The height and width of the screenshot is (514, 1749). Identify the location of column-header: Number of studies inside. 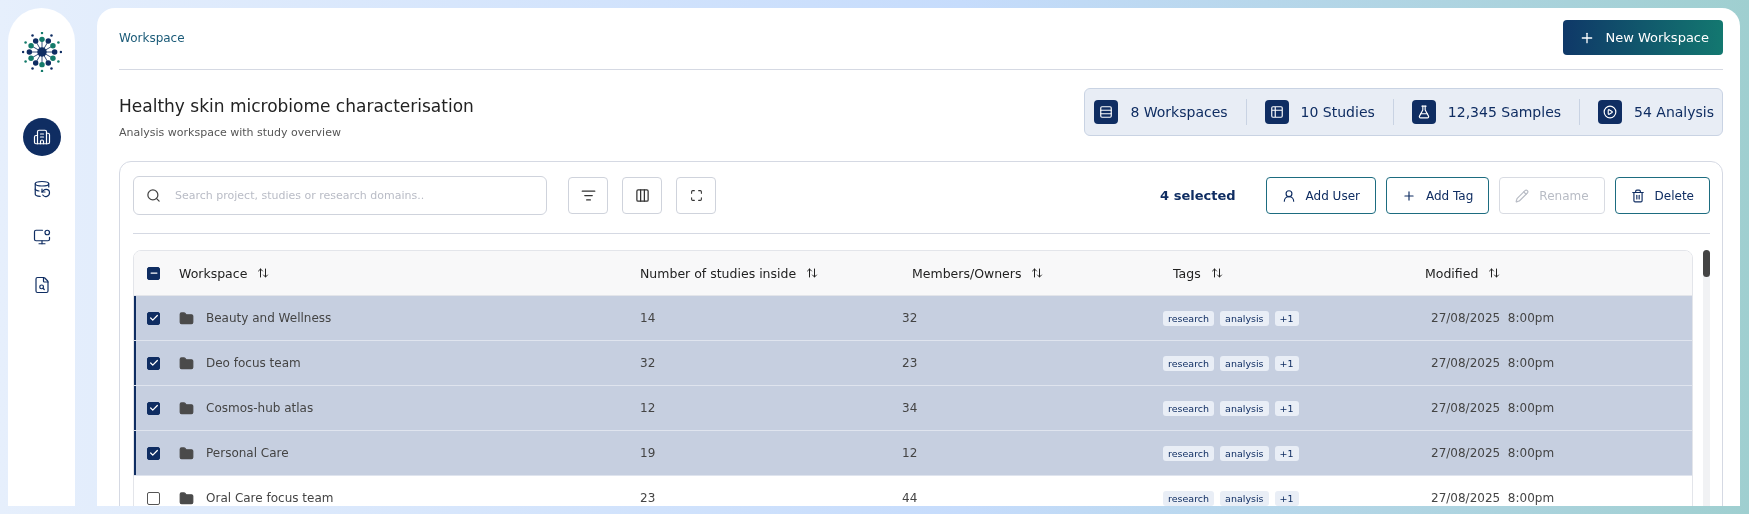
(718, 273).